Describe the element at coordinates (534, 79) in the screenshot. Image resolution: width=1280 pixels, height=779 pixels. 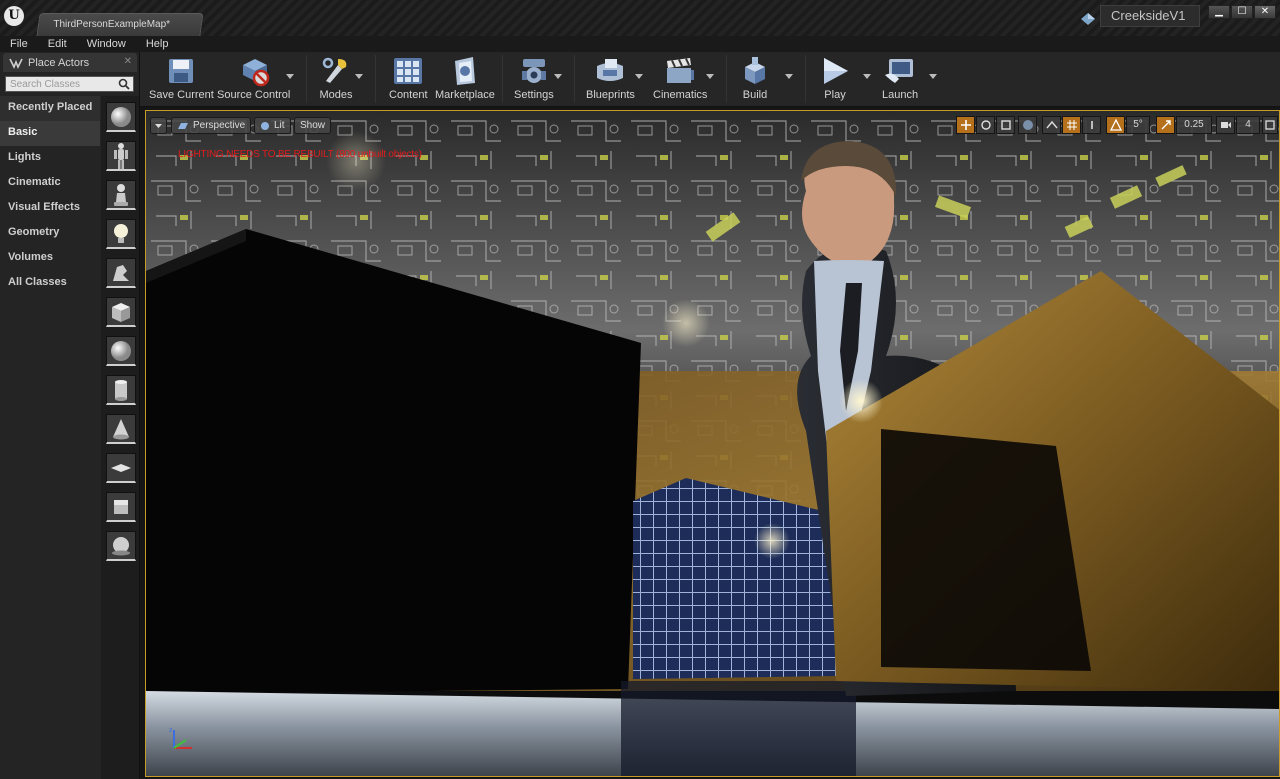
I see `settings-button: Settings` at that location.